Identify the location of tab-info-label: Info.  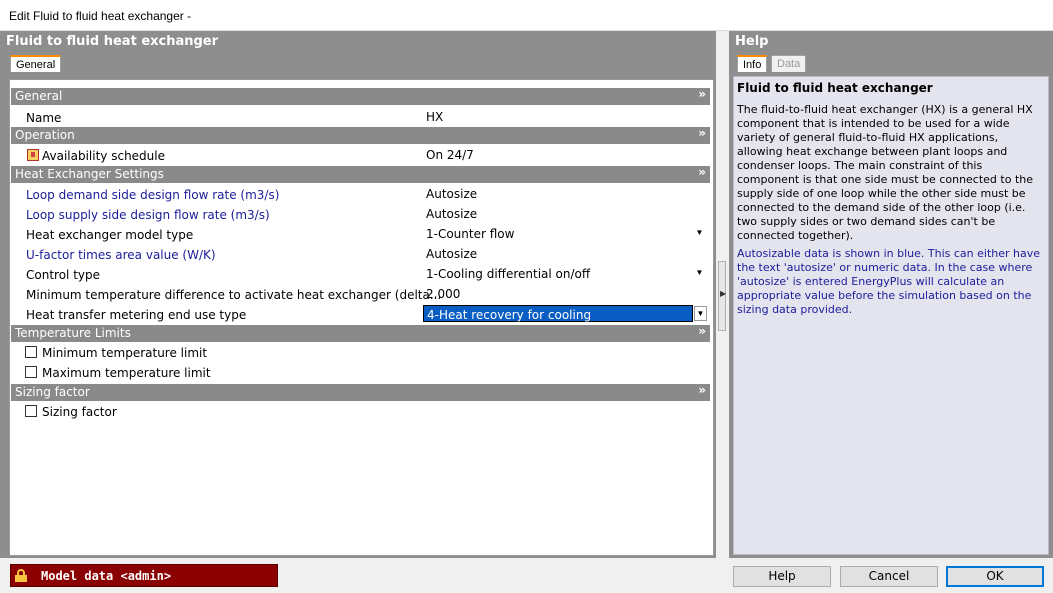
(752, 65).